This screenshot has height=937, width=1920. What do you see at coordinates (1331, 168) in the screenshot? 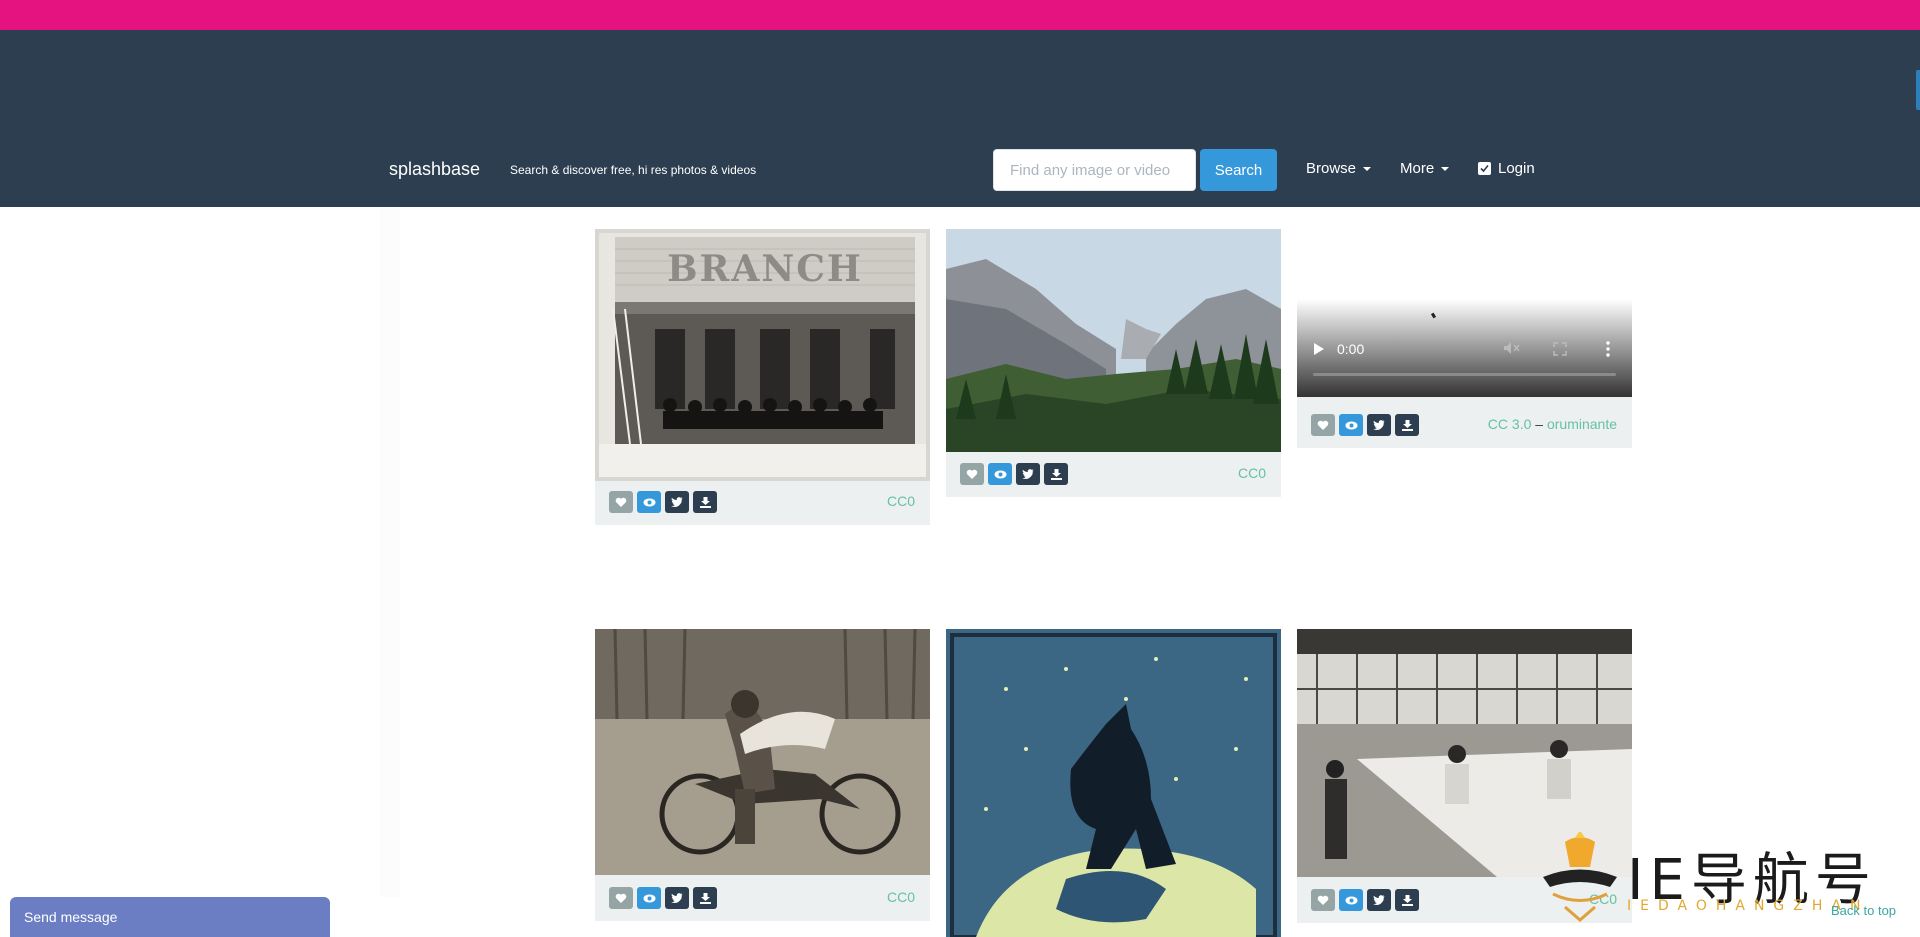
I see `browse-label: Browse` at bounding box center [1331, 168].